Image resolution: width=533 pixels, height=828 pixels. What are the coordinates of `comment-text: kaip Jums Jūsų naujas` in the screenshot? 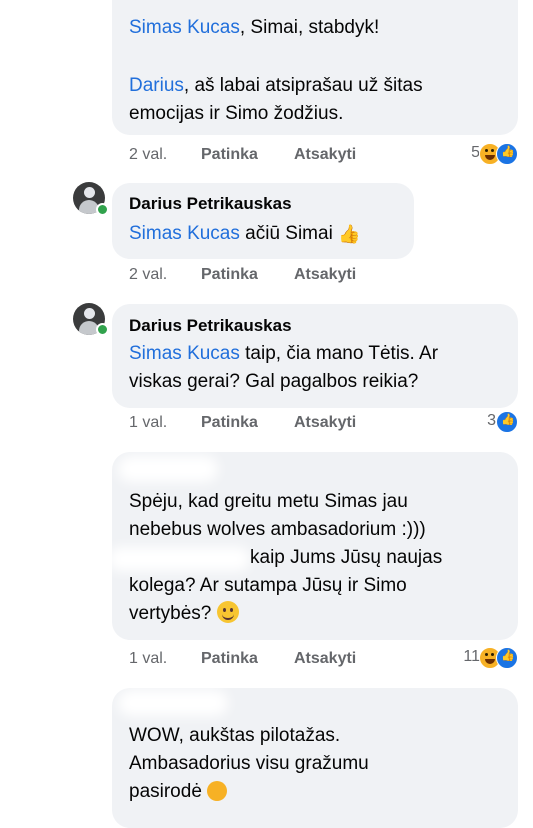 It's located at (346, 558).